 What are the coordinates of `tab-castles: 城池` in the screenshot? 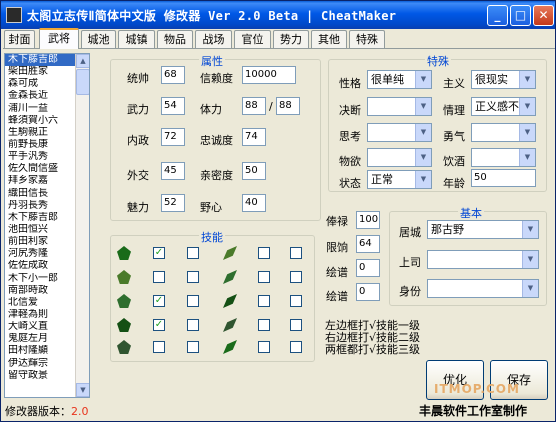 It's located at (98, 39).